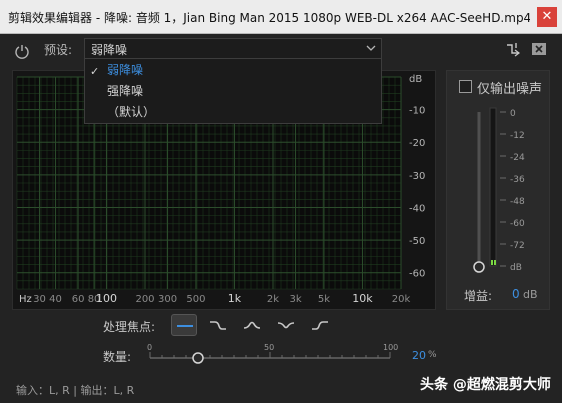  Describe the element at coordinates (499, 190) in the screenshot. I see `level-meter: 0 -12 -24 -36 -48 -60 -72 dB` at that location.